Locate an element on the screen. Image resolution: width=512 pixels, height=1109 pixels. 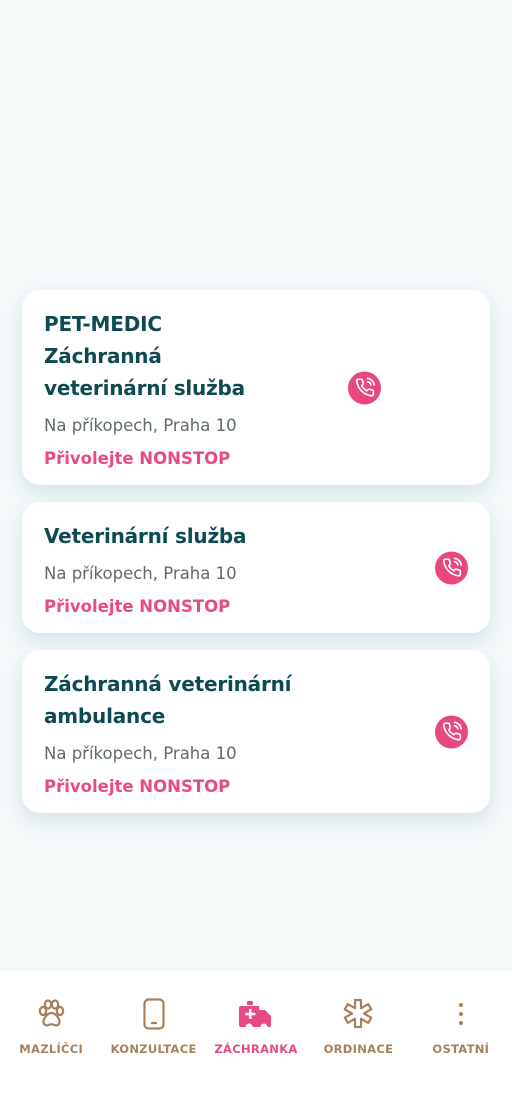
nav-item-zachranka: ZÁCHRANKA is located at coordinates (256, 1040).